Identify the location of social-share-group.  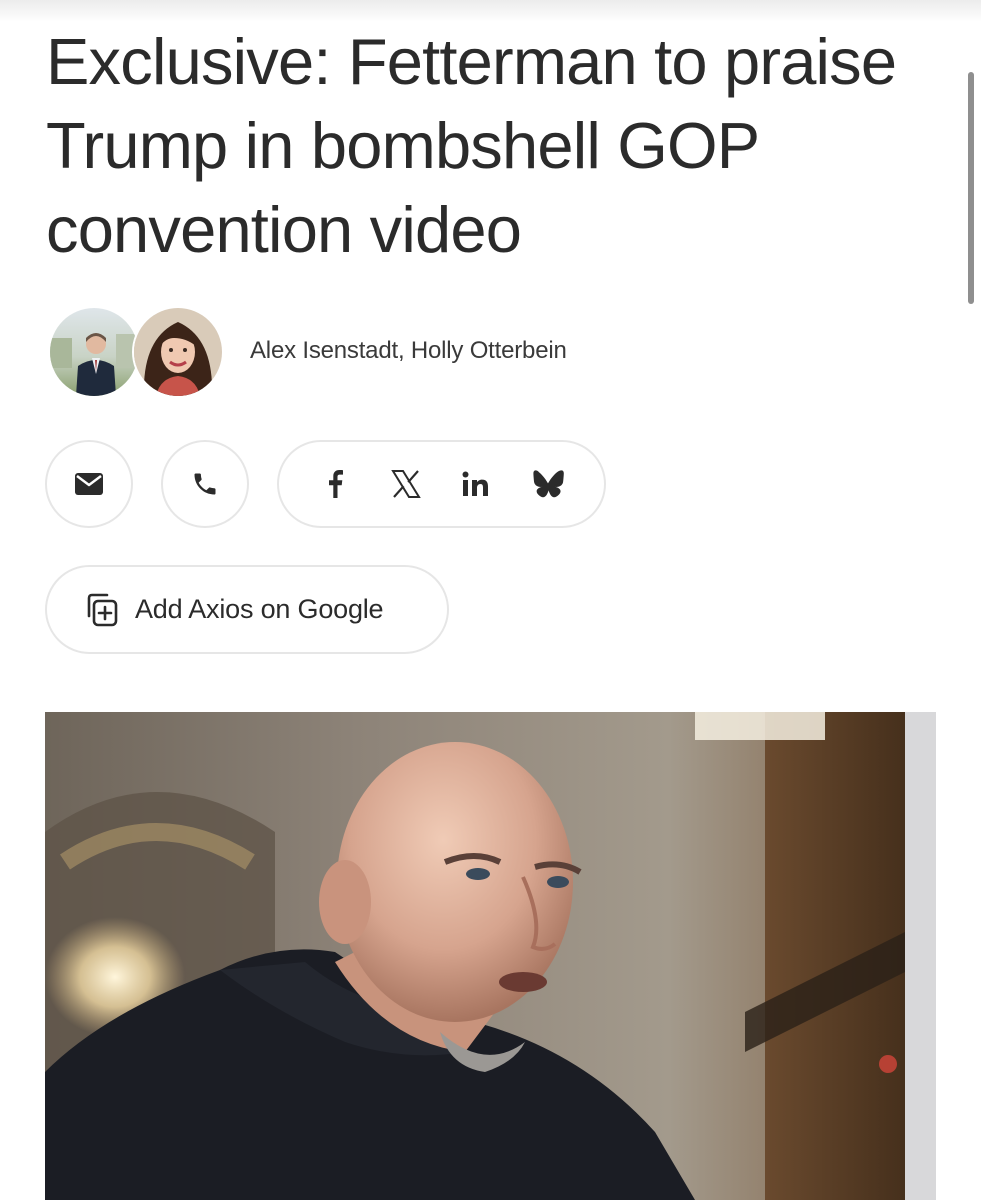
(441, 484).